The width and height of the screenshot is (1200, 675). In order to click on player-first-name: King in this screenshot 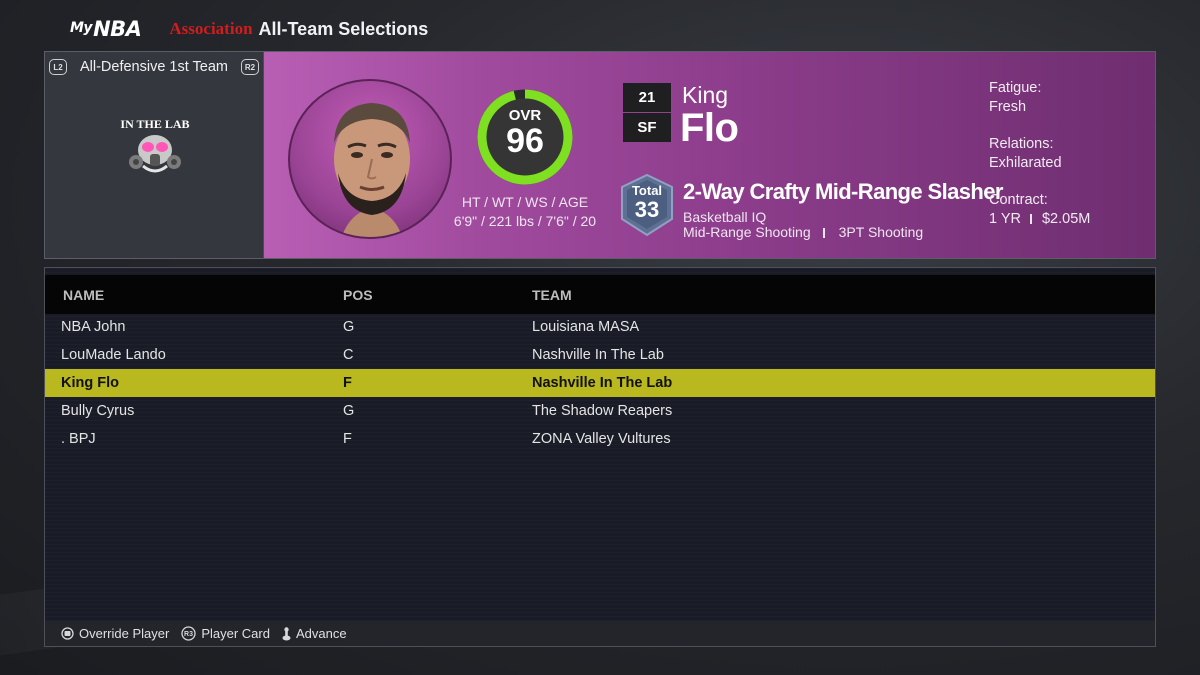, I will do `click(705, 95)`.